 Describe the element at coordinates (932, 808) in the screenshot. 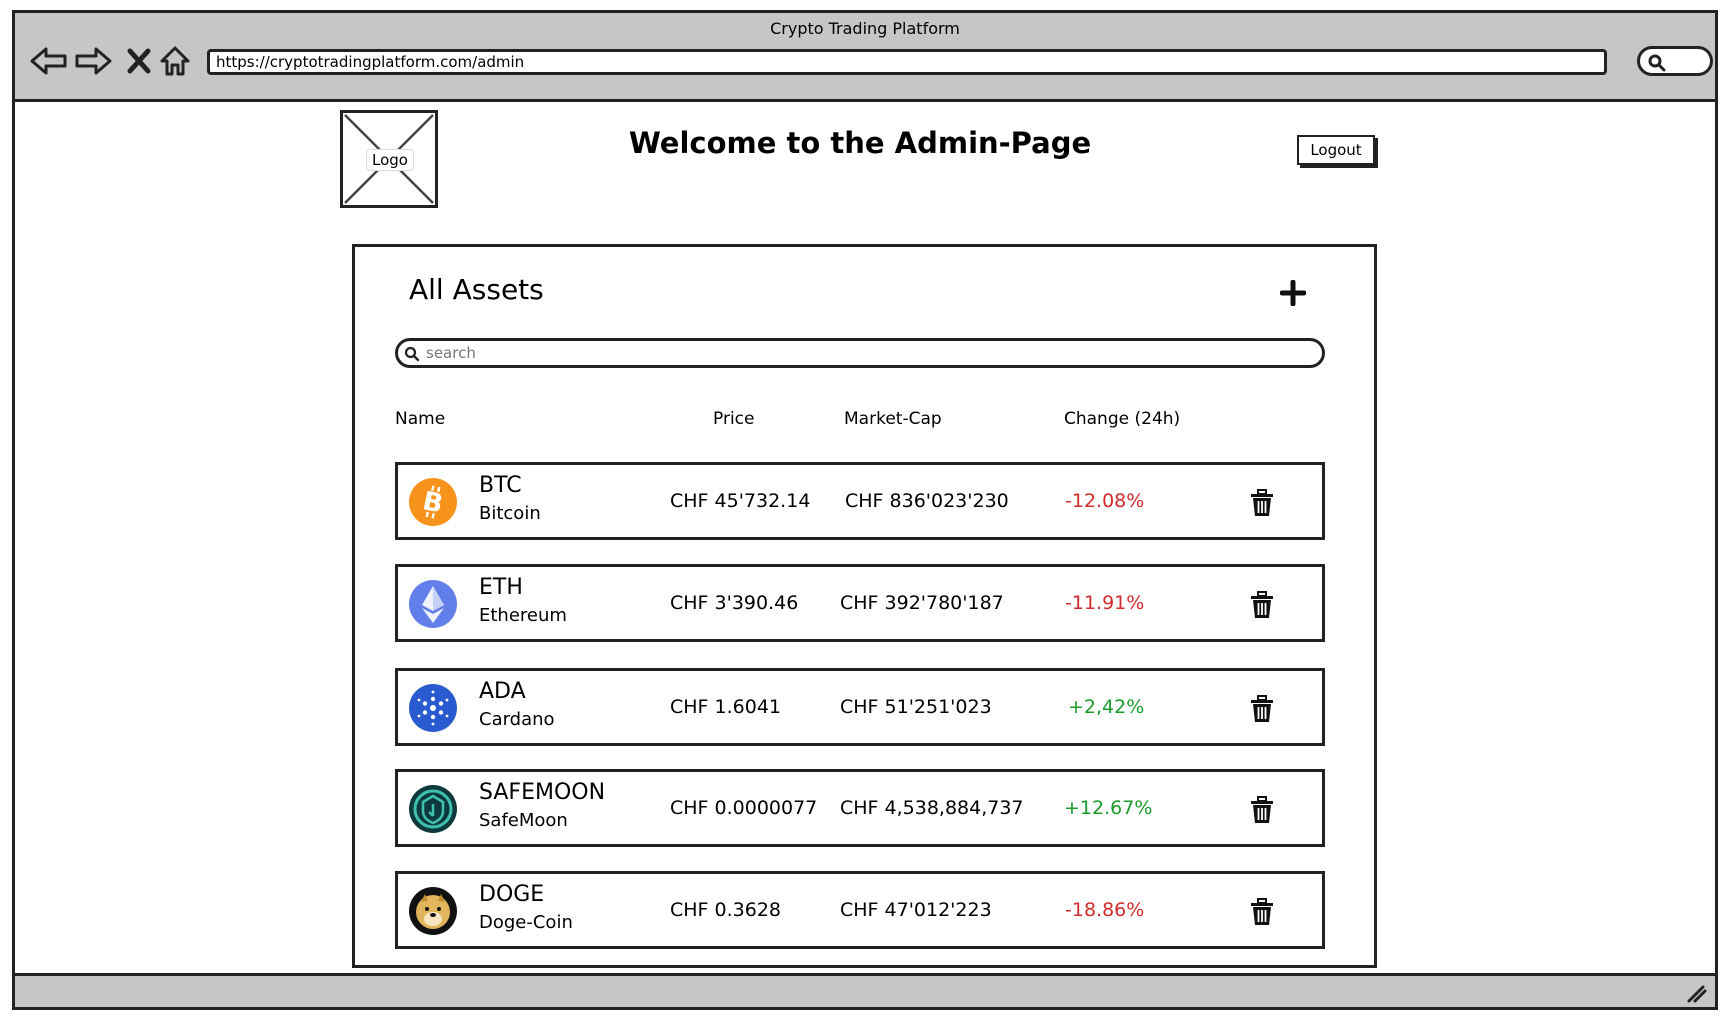

I see `asset-market-cap: CHF 4,538,884,737` at that location.